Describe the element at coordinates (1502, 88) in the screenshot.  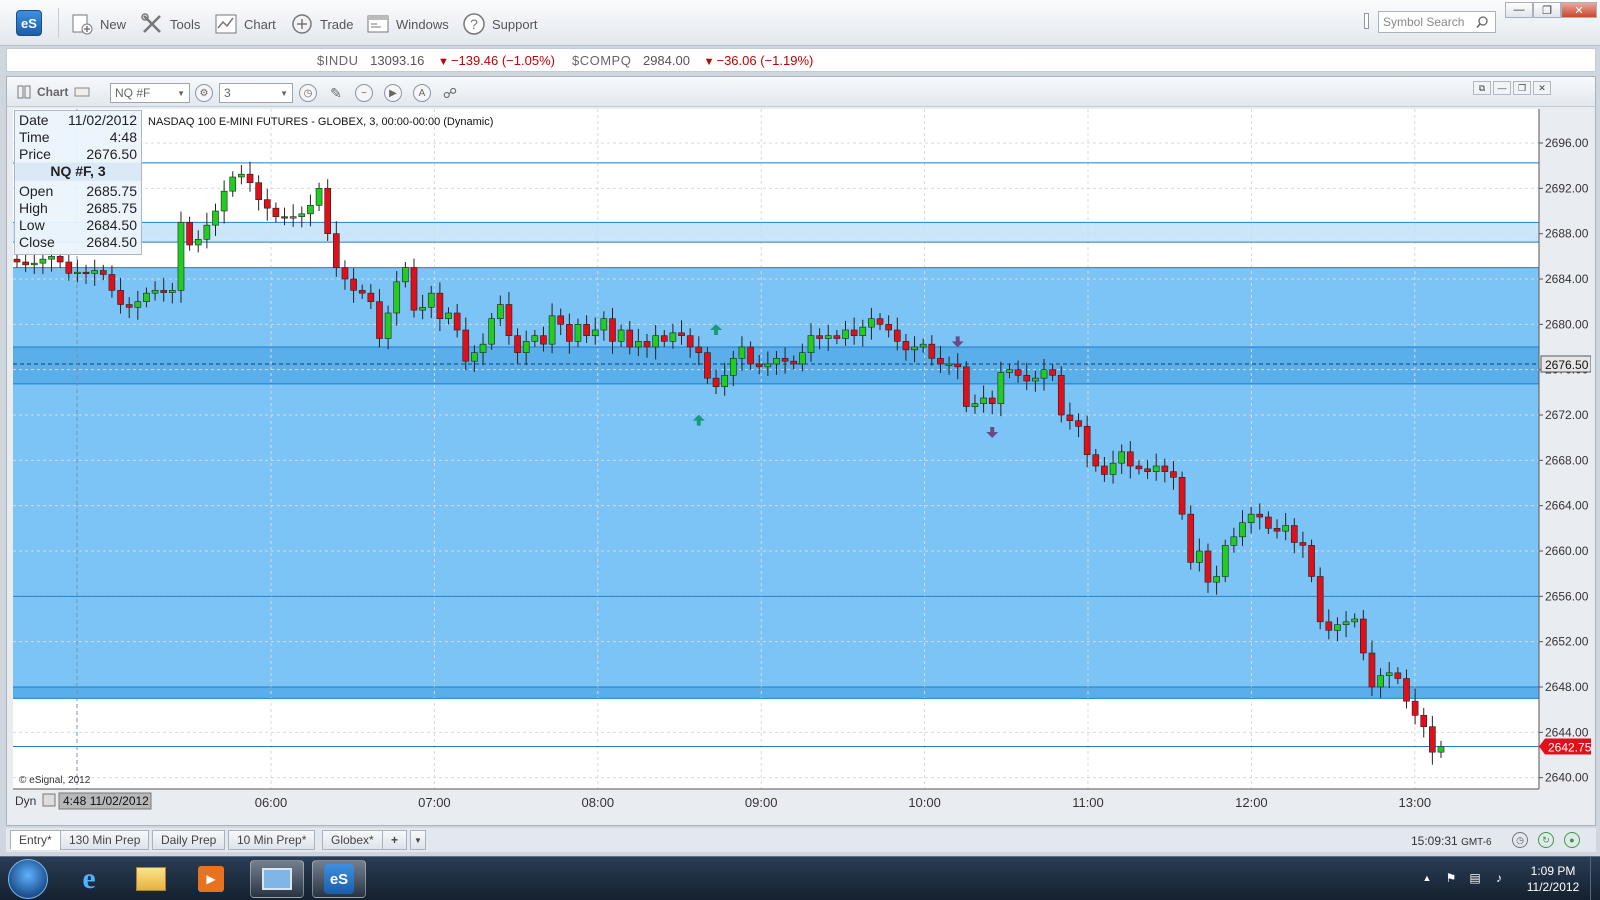
I see `minimize-chart-button: —` at that location.